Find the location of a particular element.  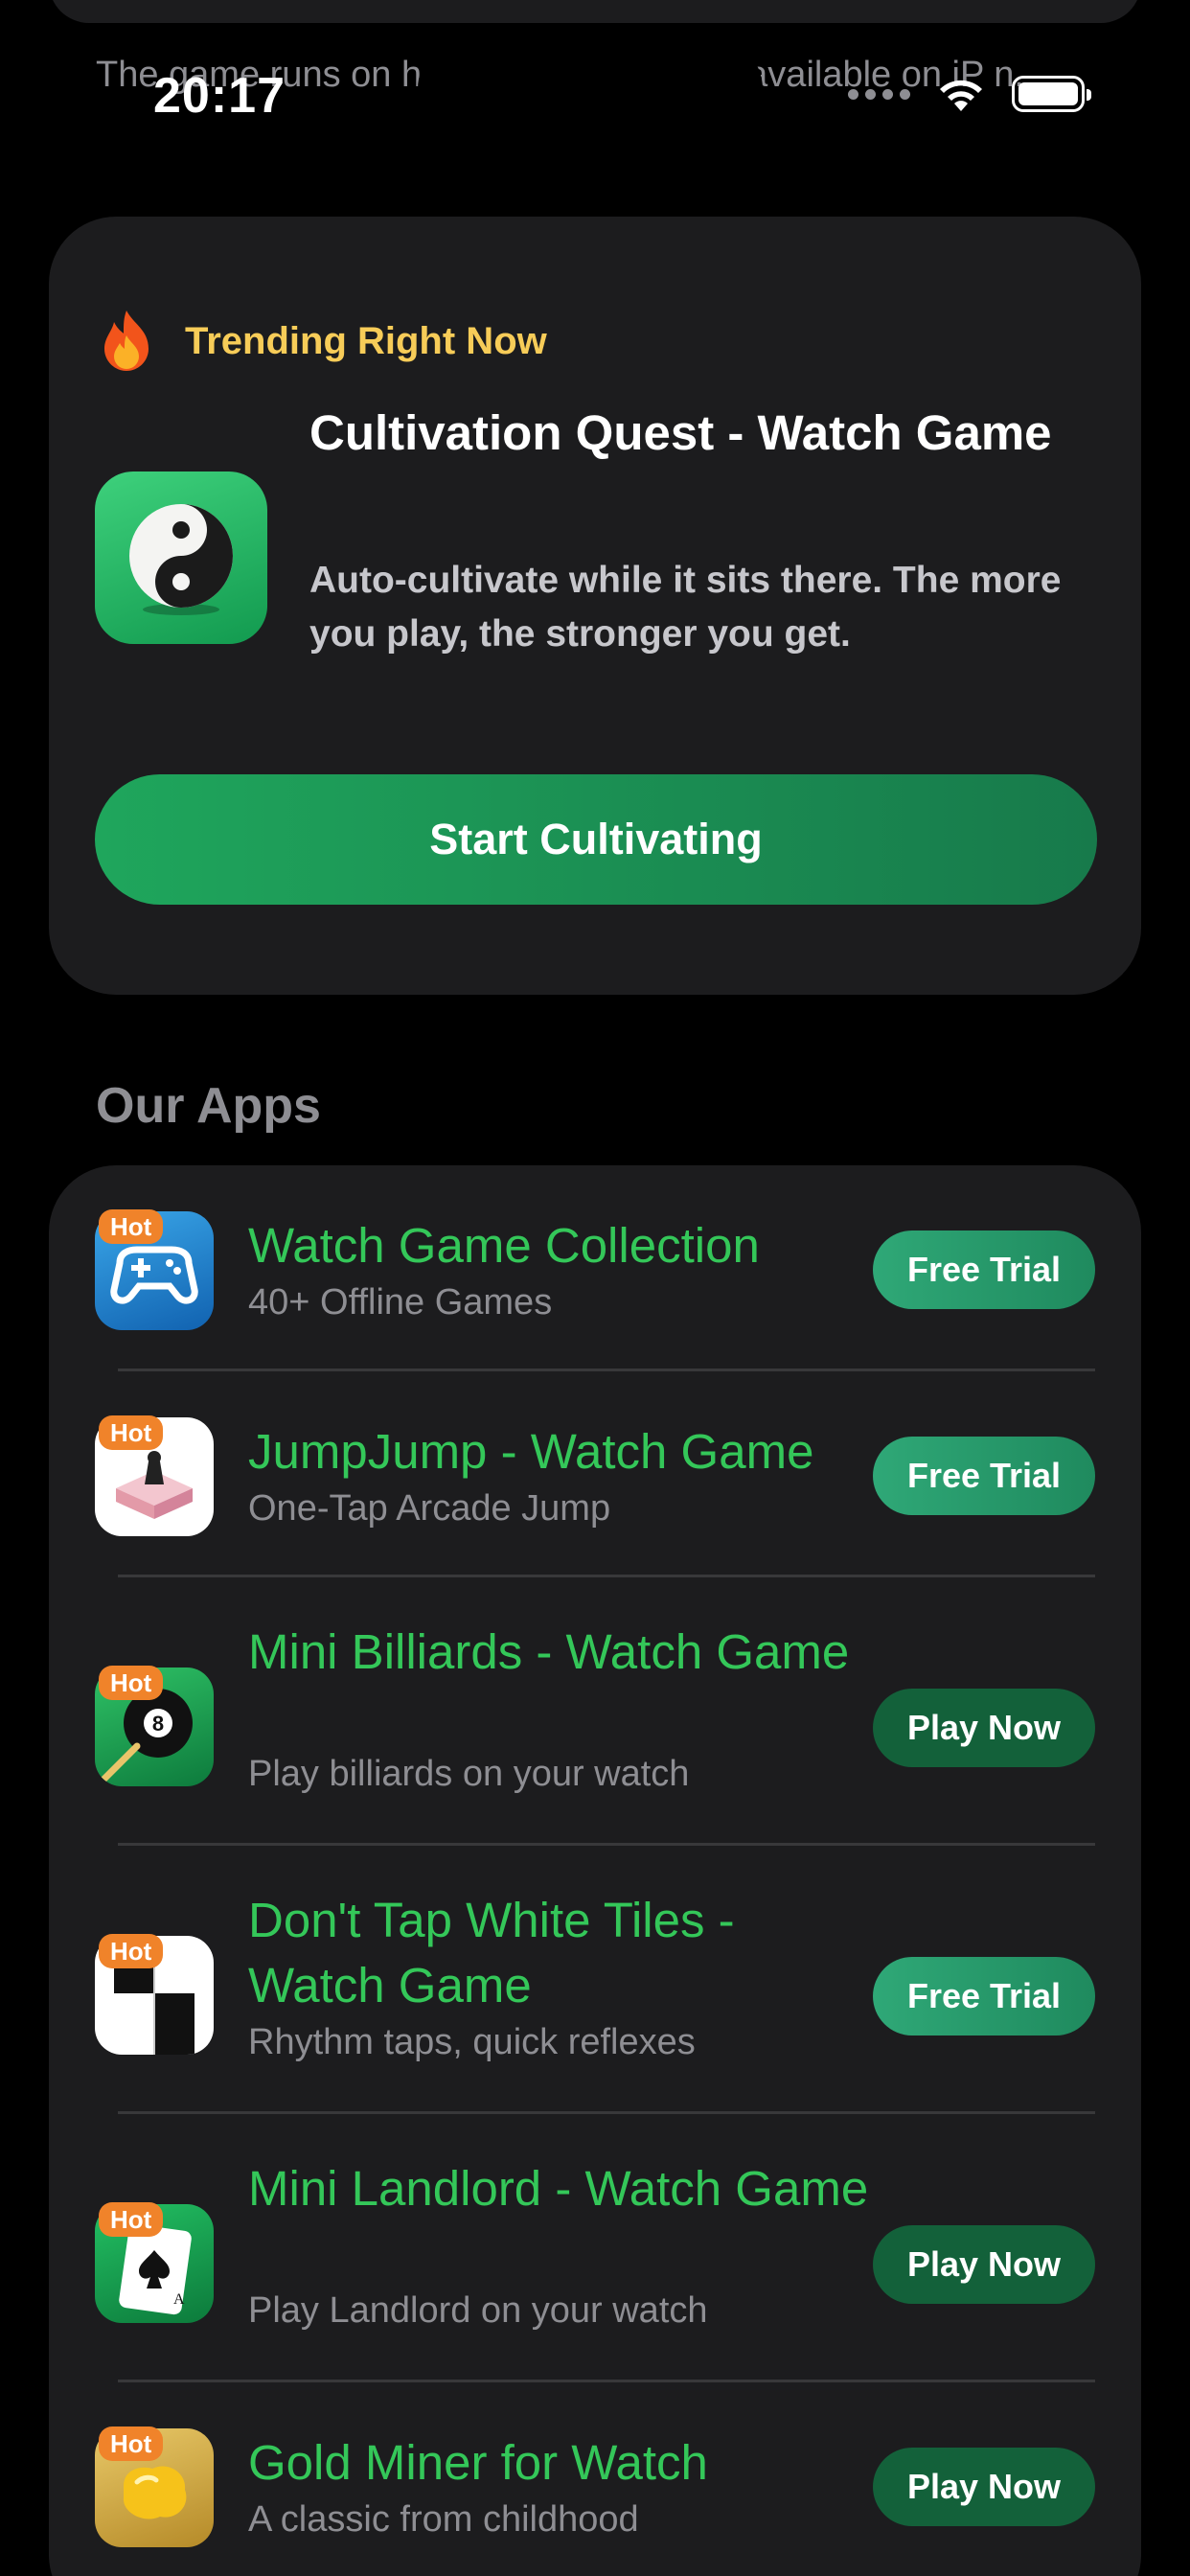

svg-text: 8 is located at coordinates (158, 1724).